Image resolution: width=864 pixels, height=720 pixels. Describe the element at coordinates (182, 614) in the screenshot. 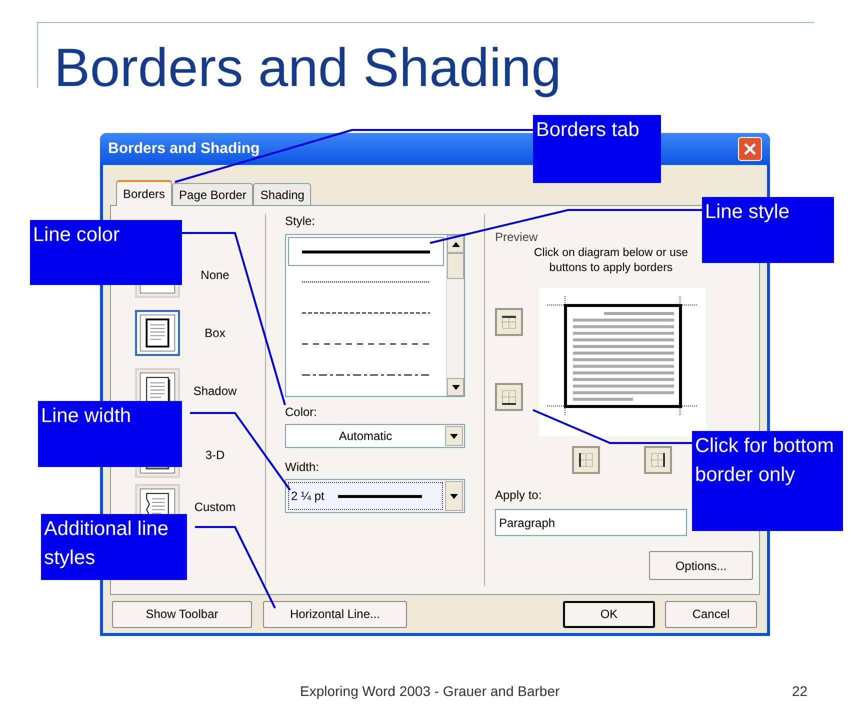

I see `show-toolbar-button: Show Toolbar` at that location.